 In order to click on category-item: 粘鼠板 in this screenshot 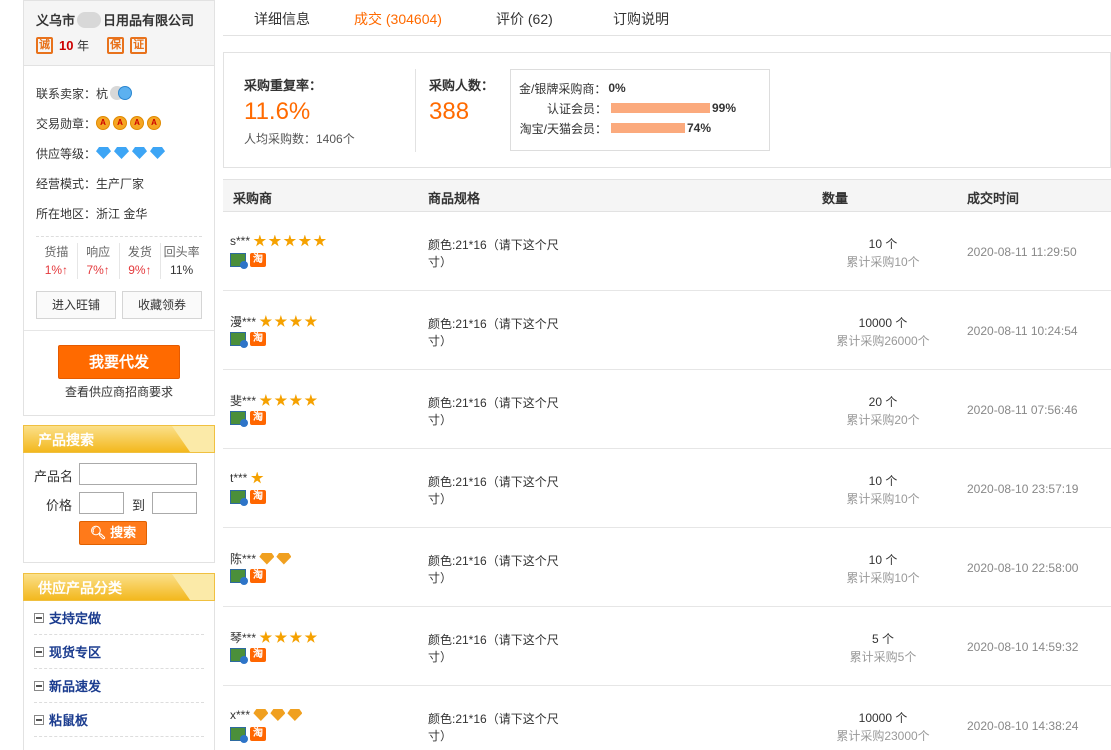, I will do `click(119, 720)`.